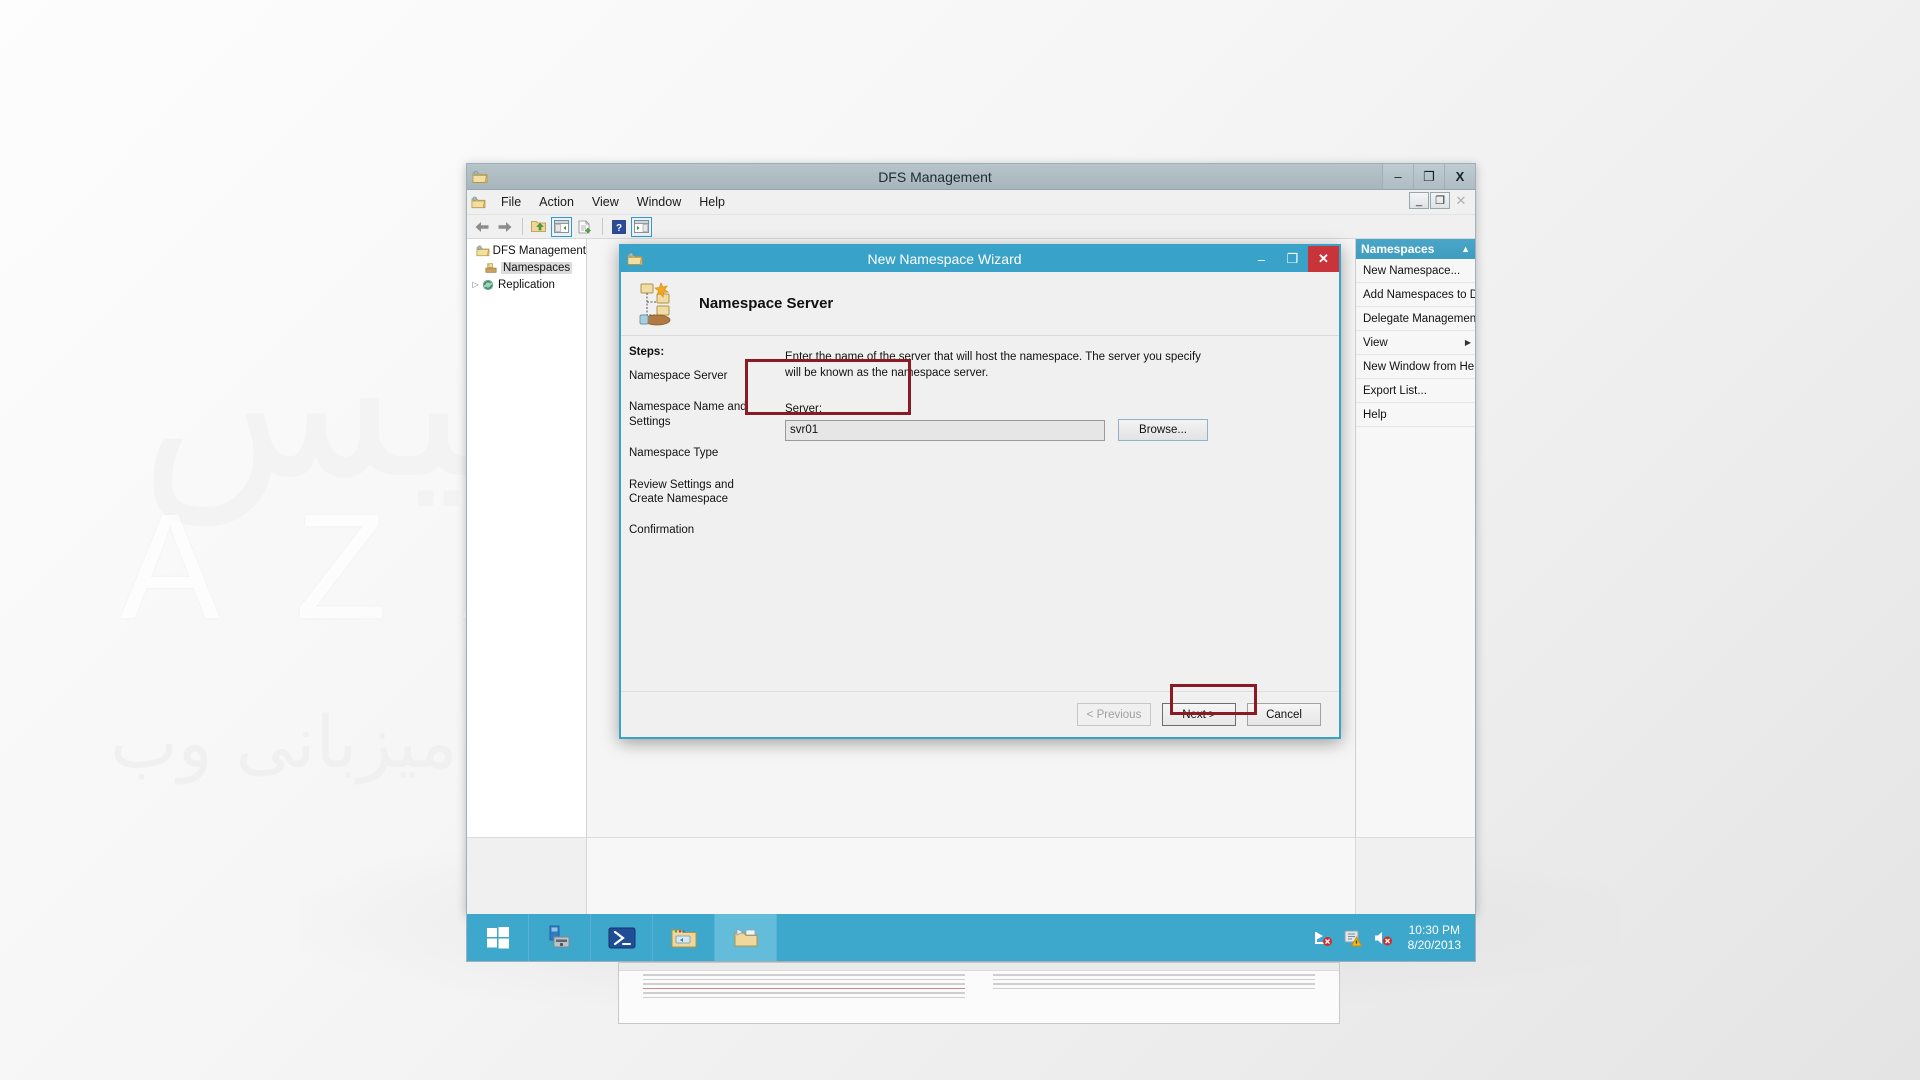 This screenshot has width=1920, height=1080. What do you see at coordinates (1415, 415) in the screenshot?
I see `action-help: Help` at bounding box center [1415, 415].